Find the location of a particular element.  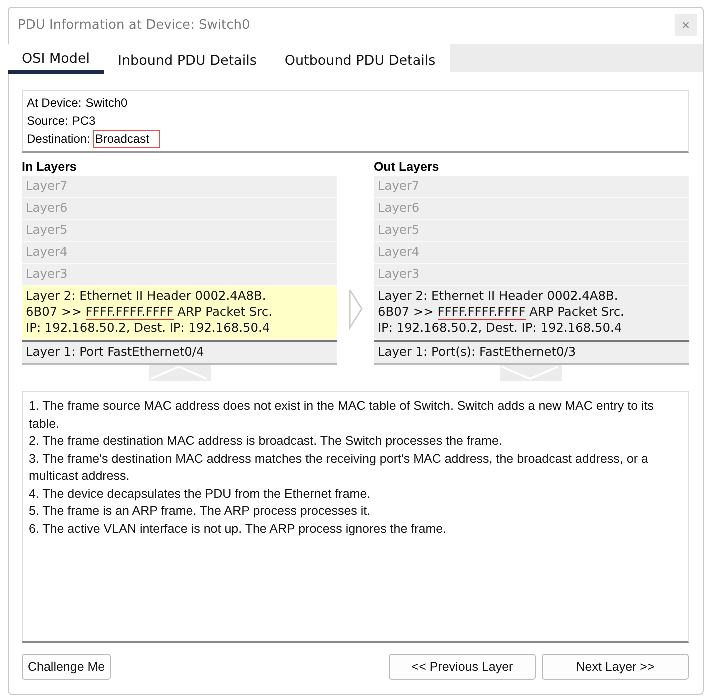

description-step: 2. The frame destination MAC address is broadcast. The Switch processes the frame. is located at coordinates (355, 441).